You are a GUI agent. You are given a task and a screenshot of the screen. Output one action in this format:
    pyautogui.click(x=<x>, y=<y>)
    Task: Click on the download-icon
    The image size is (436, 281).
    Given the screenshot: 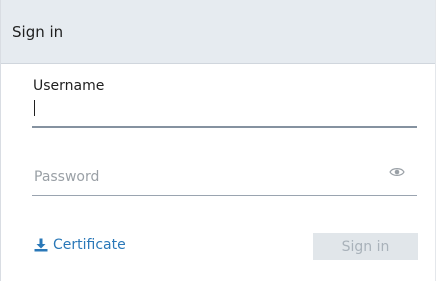 What is the action you would take?
    pyautogui.click(x=41, y=245)
    